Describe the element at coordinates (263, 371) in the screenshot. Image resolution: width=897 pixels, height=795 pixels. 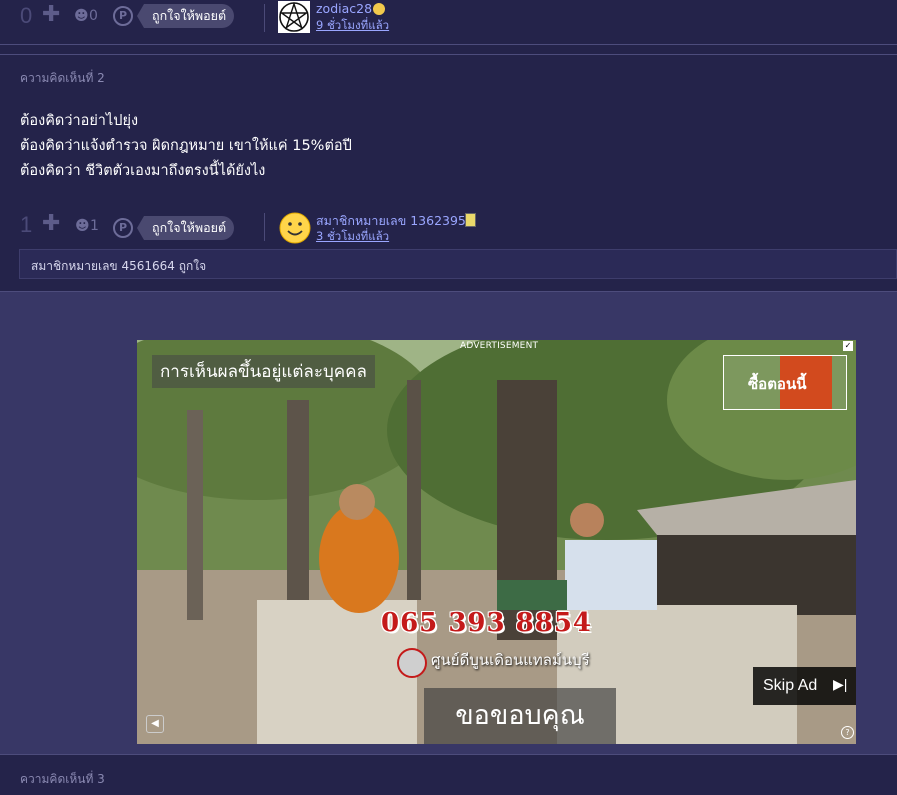
I see `ad-disclaimer-caption: การเห็นผลขึ้นอยู่แต่ละบุคคล` at that location.